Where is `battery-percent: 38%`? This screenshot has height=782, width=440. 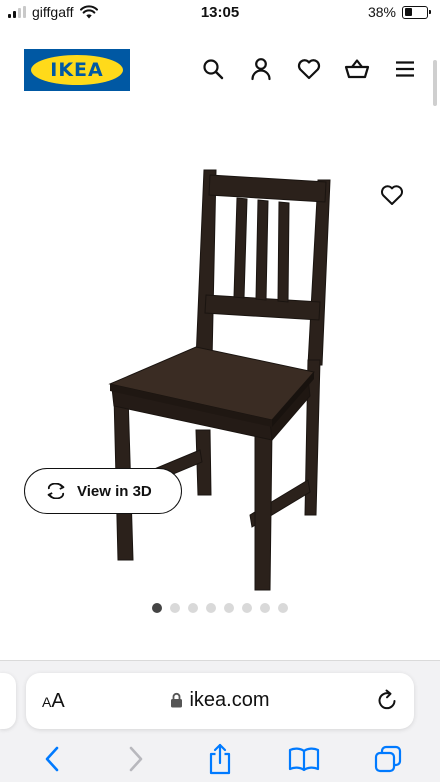 battery-percent: 38% is located at coordinates (381, 12).